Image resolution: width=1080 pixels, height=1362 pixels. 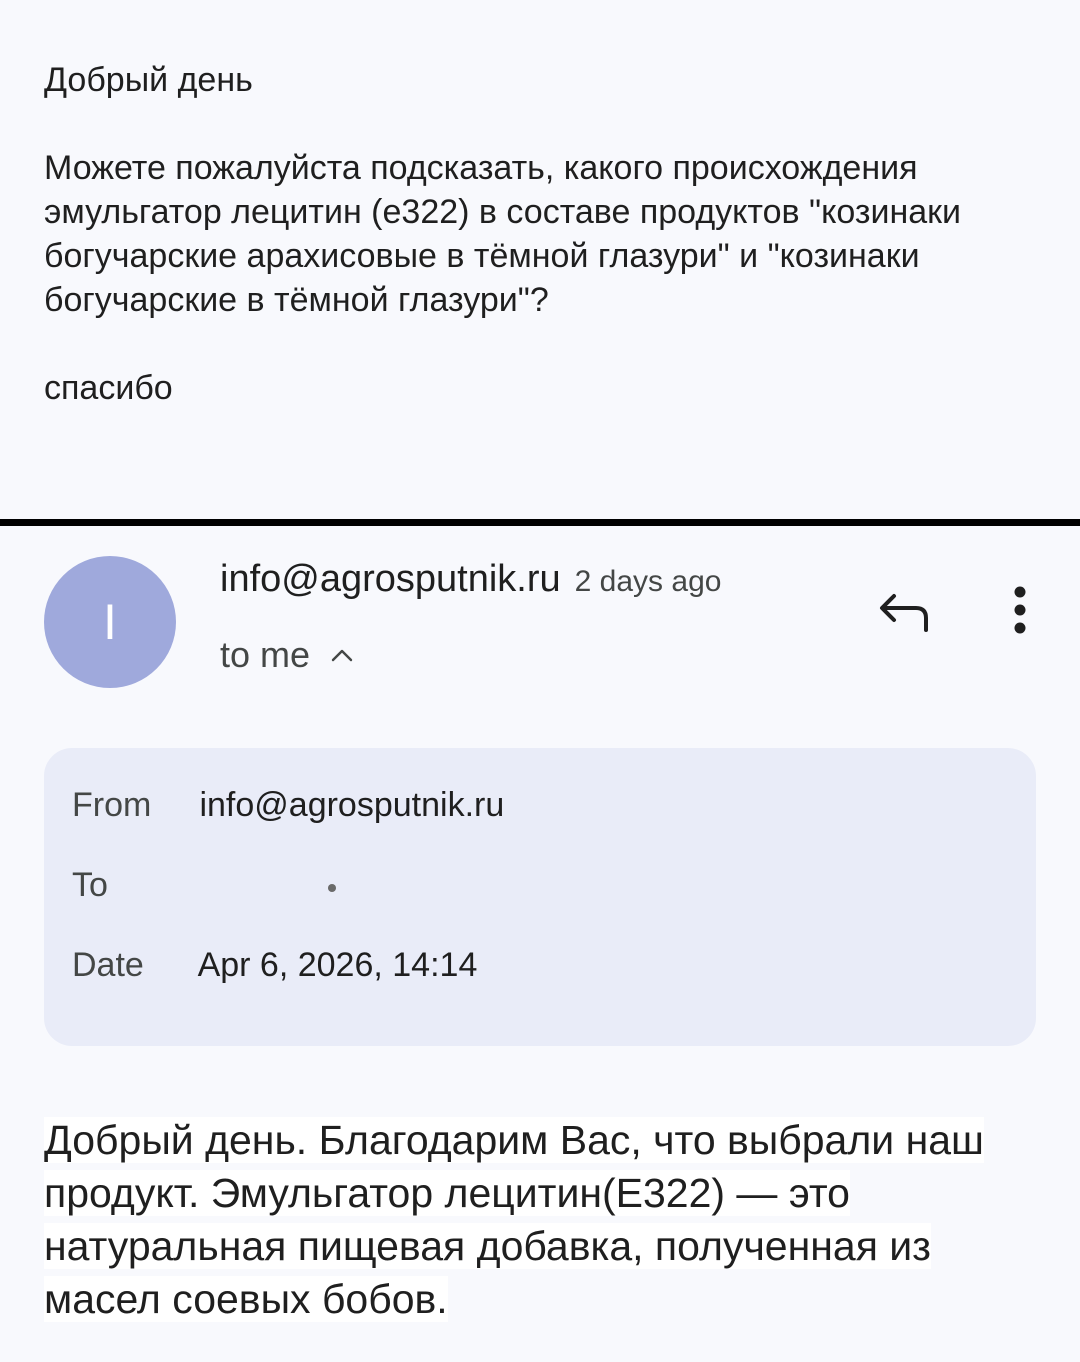 I want to click on from-label: From, so click(x=112, y=805).